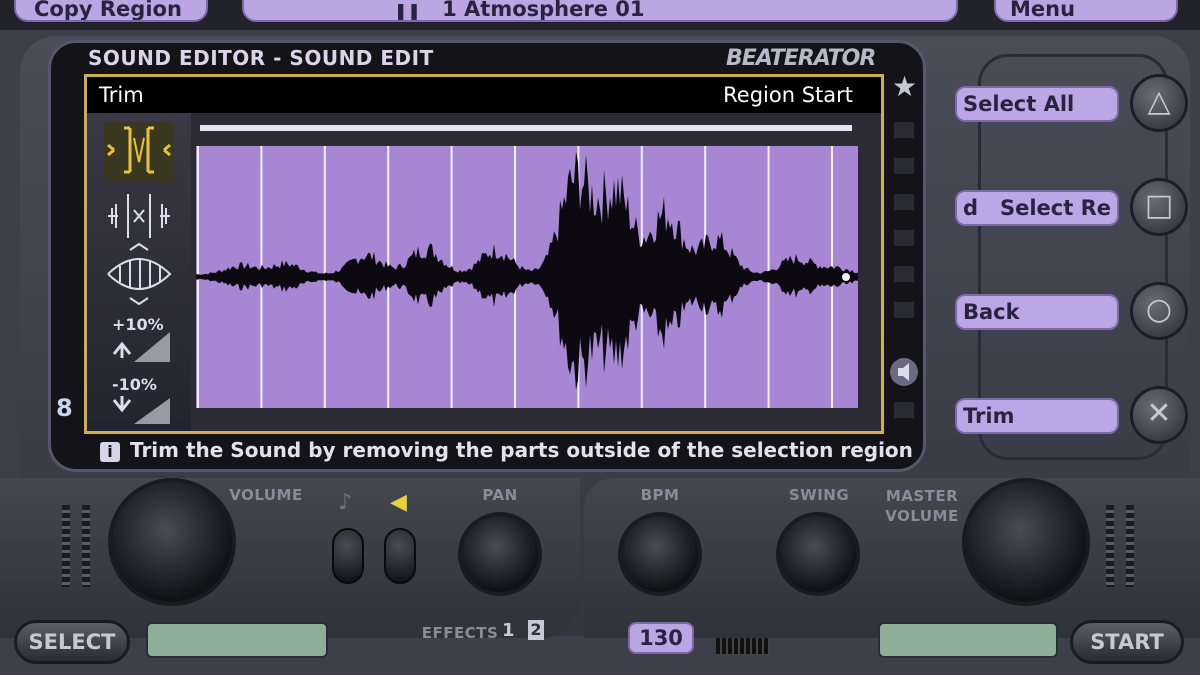 Image resolution: width=1200 pixels, height=675 pixels. I want to click on ramp-down-icon, so click(152, 411).